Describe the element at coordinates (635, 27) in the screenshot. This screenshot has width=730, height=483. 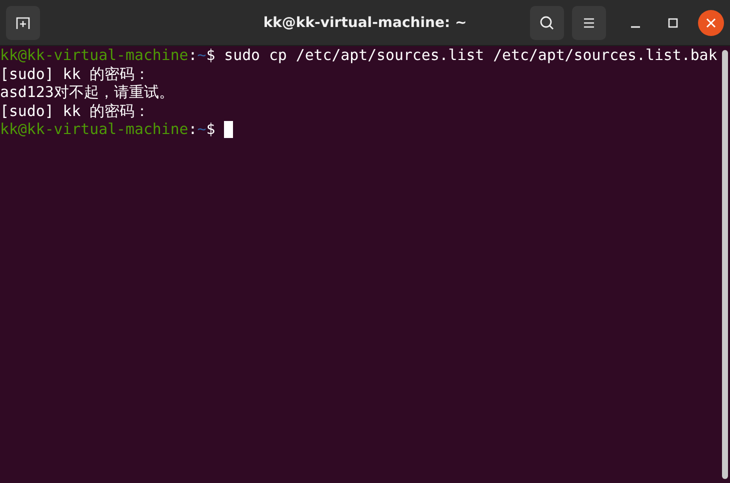
I see `minimize-icon` at that location.